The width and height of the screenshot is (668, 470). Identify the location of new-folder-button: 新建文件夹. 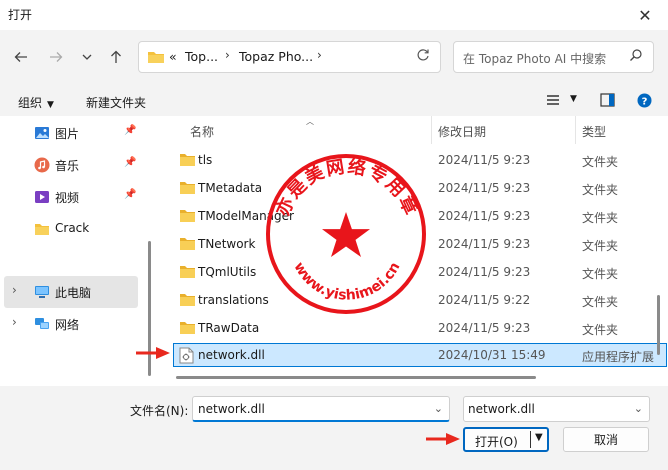
(116, 102).